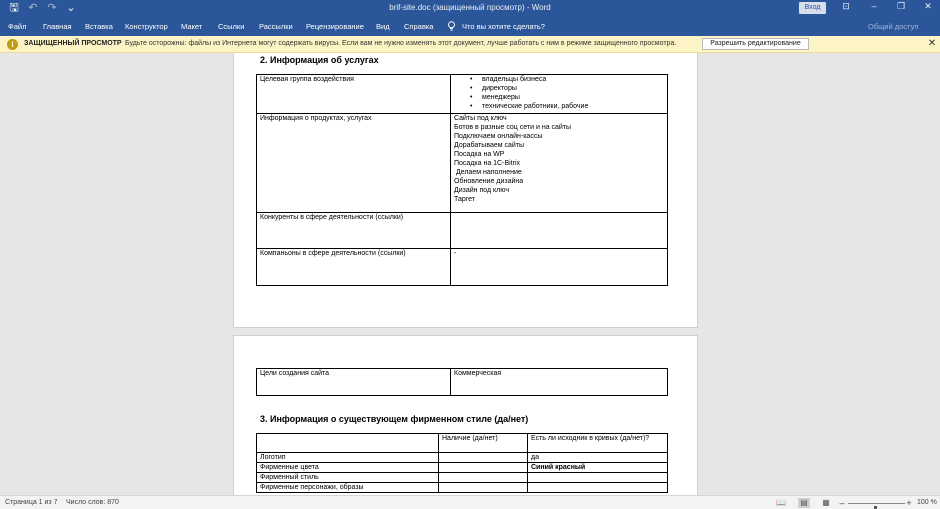 Image resolution: width=940 pixels, height=509 pixels. I want to click on table-row: Фирменные персонажи, образы, so click(462, 487).